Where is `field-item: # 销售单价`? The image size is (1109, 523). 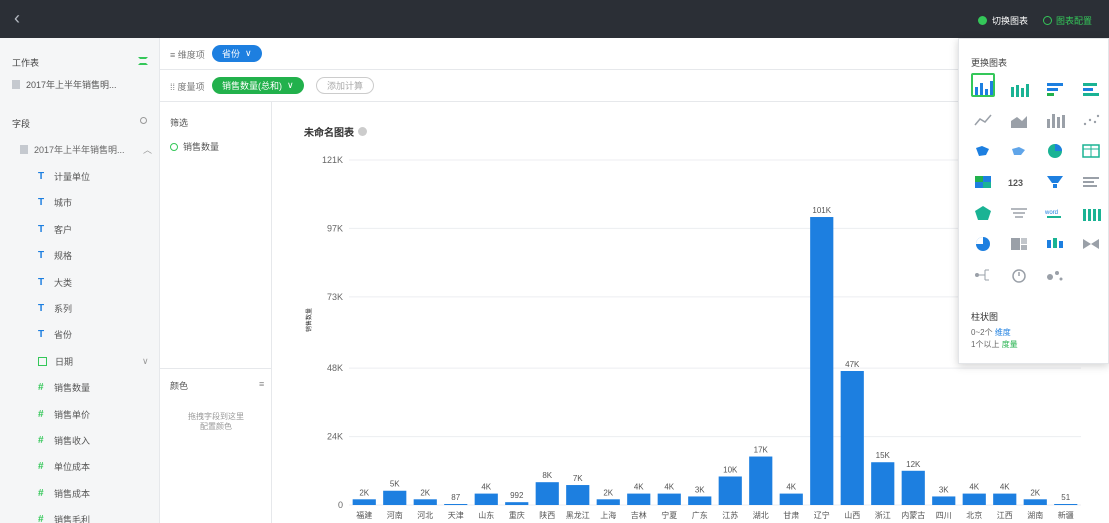
field-item: # 销售单价 is located at coordinates (64, 414).